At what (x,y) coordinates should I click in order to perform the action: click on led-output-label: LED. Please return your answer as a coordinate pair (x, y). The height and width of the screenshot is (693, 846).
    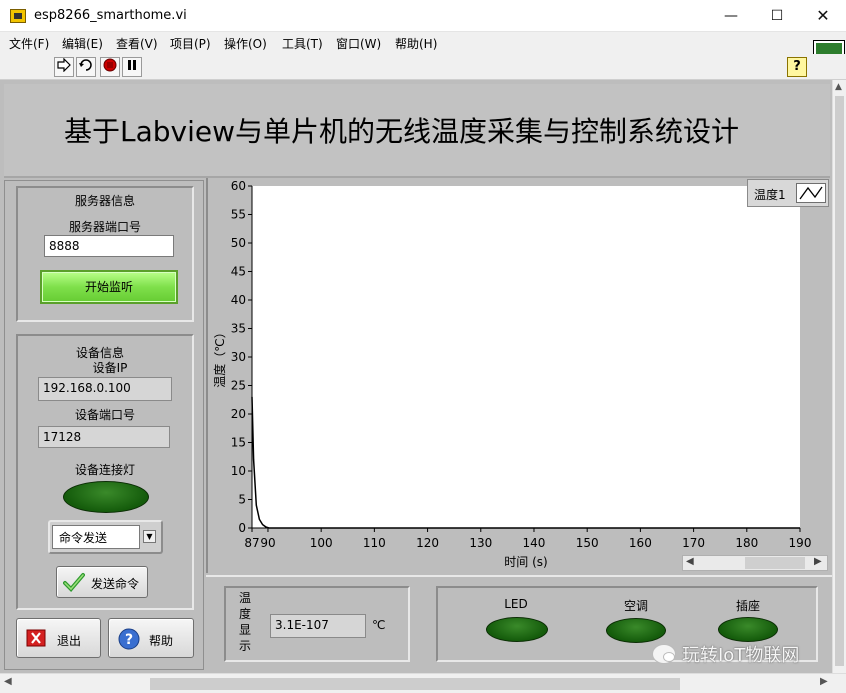
    Looking at the image, I should click on (516, 604).